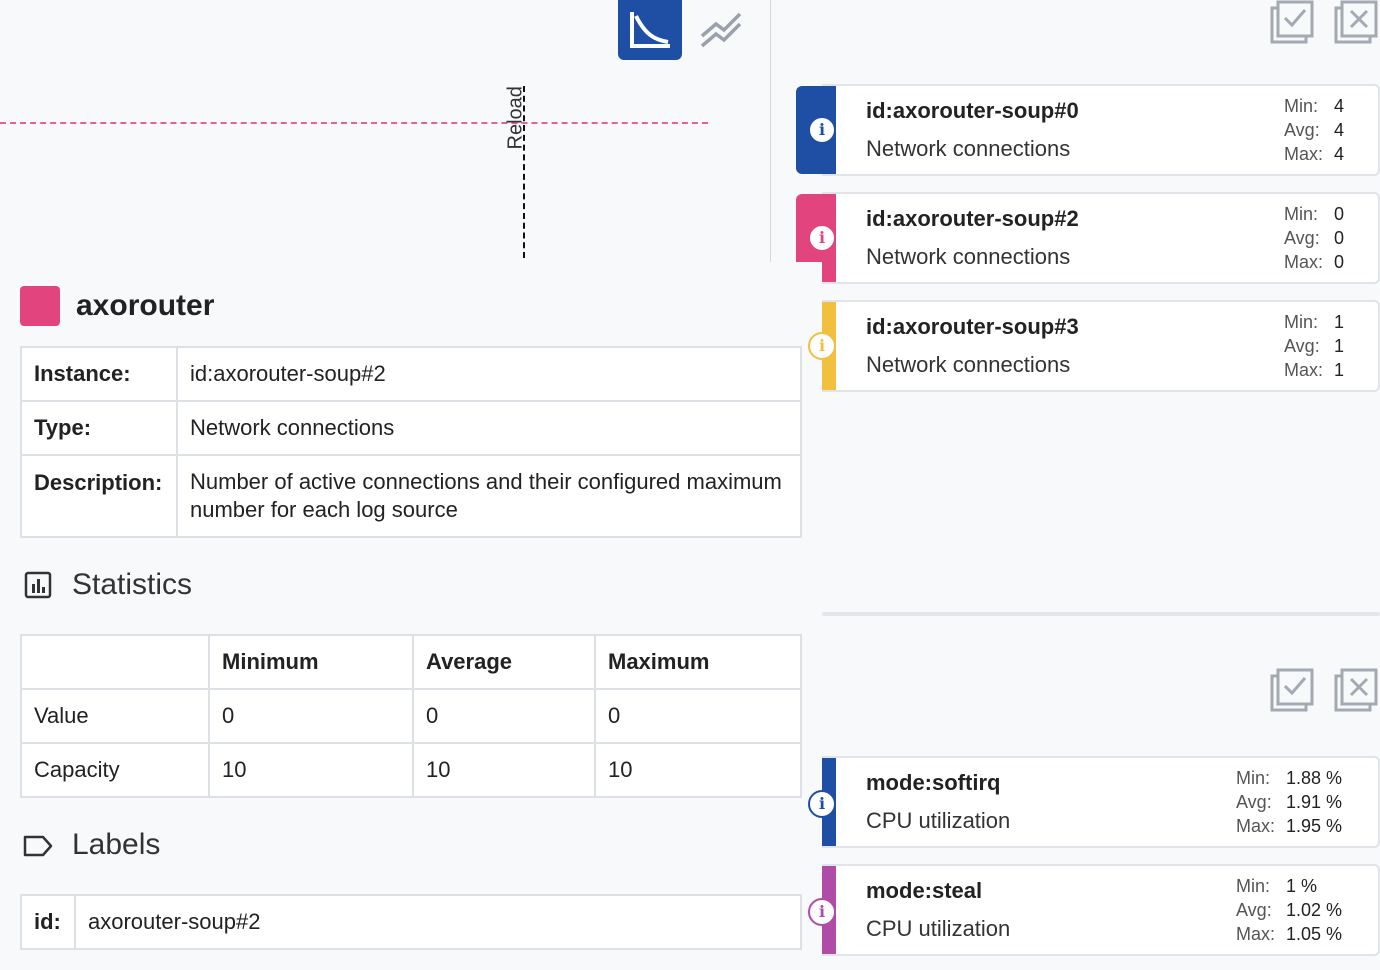 This screenshot has width=1380, height=970. I want to click on stats-header-average: Average, so click(504, 662).